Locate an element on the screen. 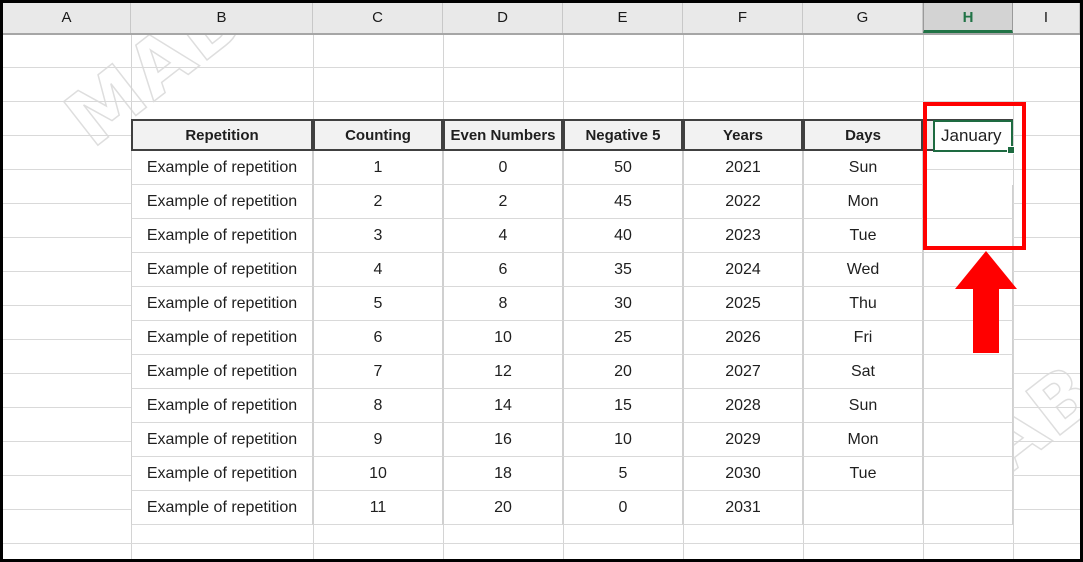 This screenshot has height=562, width=1083. column-header-b: B is located at coordinates (222, 18).